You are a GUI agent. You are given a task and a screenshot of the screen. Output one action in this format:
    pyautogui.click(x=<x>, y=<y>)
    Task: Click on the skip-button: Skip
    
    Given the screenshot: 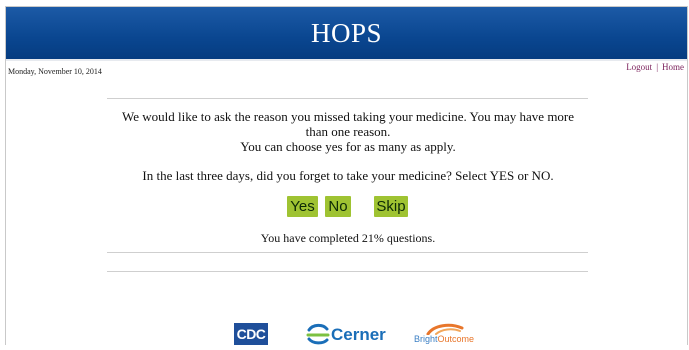 What is the action you would take?
    pyautogui.click(x=391, y=206)
    